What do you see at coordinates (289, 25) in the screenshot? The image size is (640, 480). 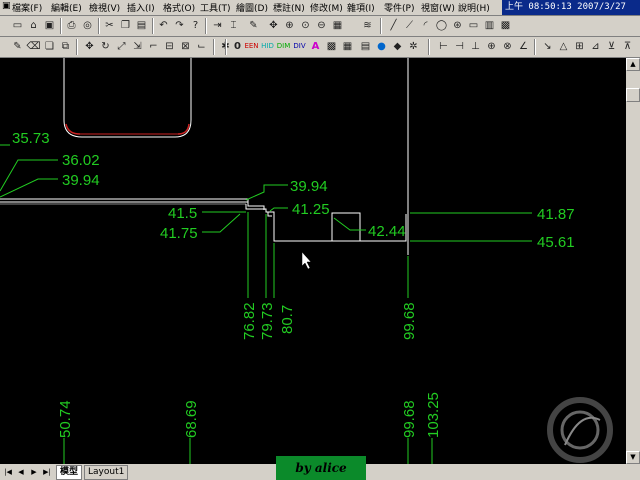 I see `zoom-realtime-icon: ⊕` at bounding box center [289, 25].